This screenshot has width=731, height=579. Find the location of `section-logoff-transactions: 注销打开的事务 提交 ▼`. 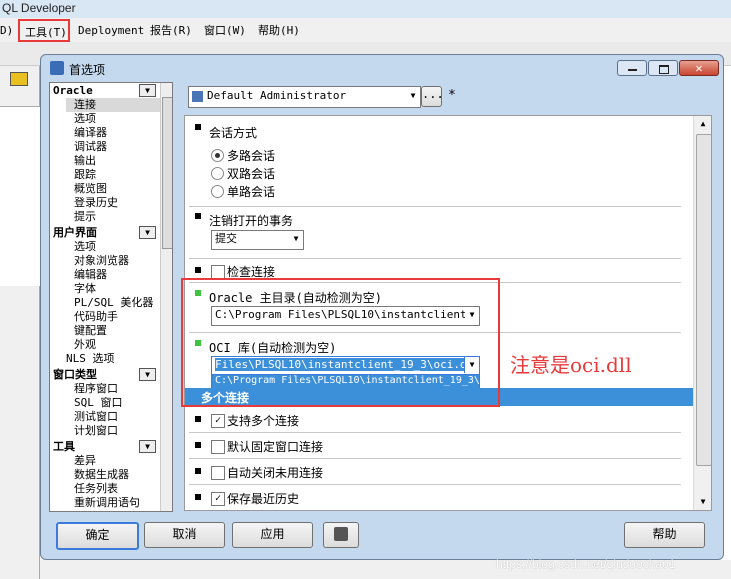

section-logoff-transactions: 注销打开的事务 提交 ▼ is located at coordinates (435, 232).